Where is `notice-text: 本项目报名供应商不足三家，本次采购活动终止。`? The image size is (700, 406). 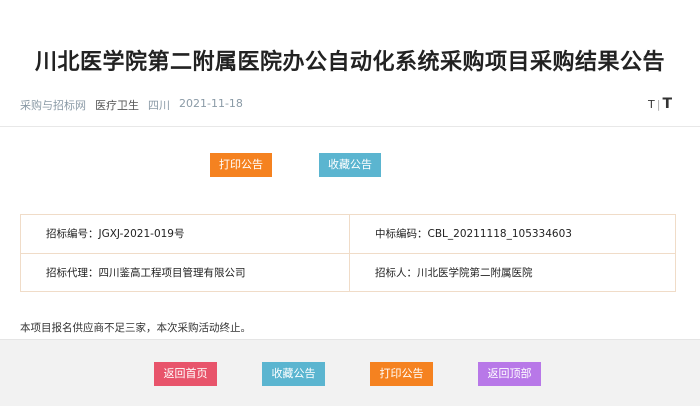 notice-text: 本项目报名供应商不足三家，本次采购活动终止。 is located at coordinates (135, 328).